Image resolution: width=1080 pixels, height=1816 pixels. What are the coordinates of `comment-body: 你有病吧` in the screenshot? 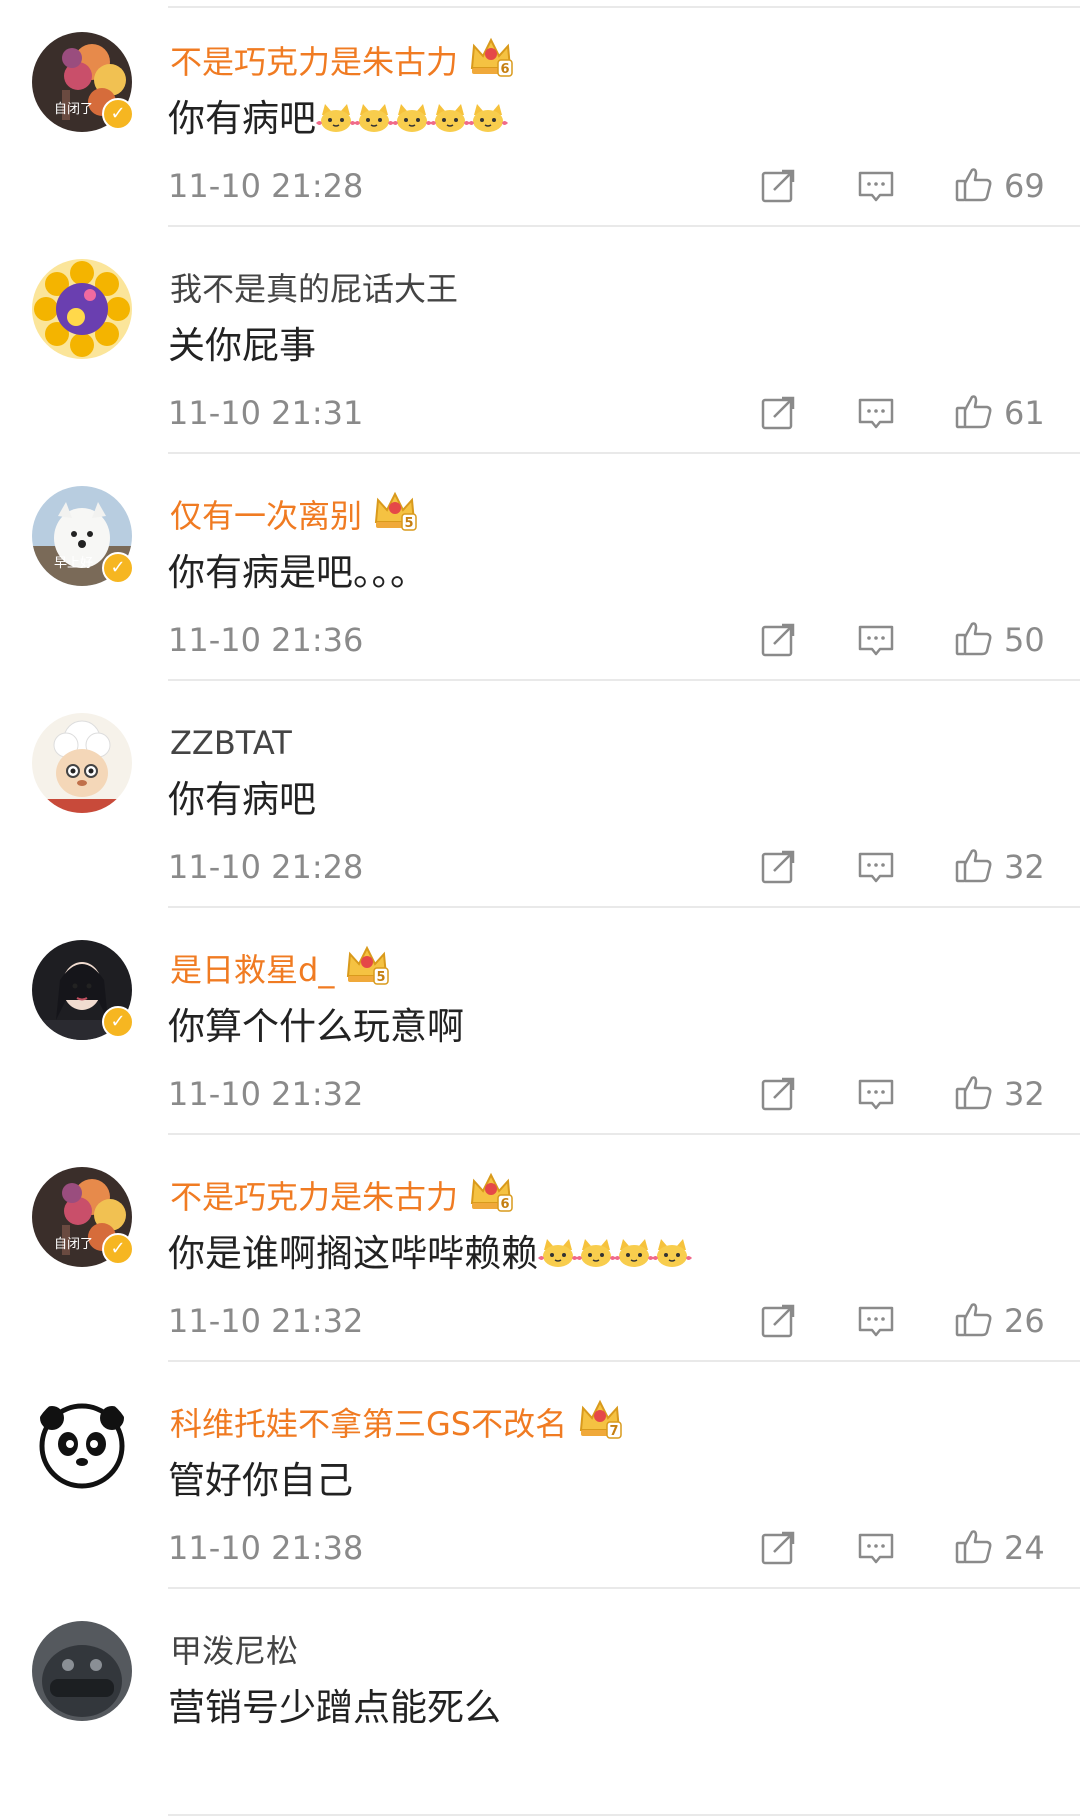 It's located at (242, 118).